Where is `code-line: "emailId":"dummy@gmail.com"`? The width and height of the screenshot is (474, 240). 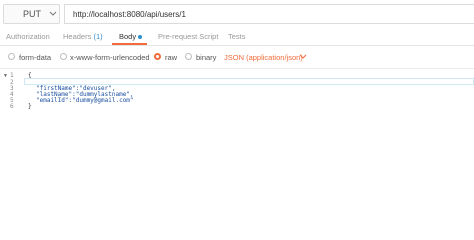 code-line: "emailId":"dummy@gmail.com" is located at coordinates (85, 100).